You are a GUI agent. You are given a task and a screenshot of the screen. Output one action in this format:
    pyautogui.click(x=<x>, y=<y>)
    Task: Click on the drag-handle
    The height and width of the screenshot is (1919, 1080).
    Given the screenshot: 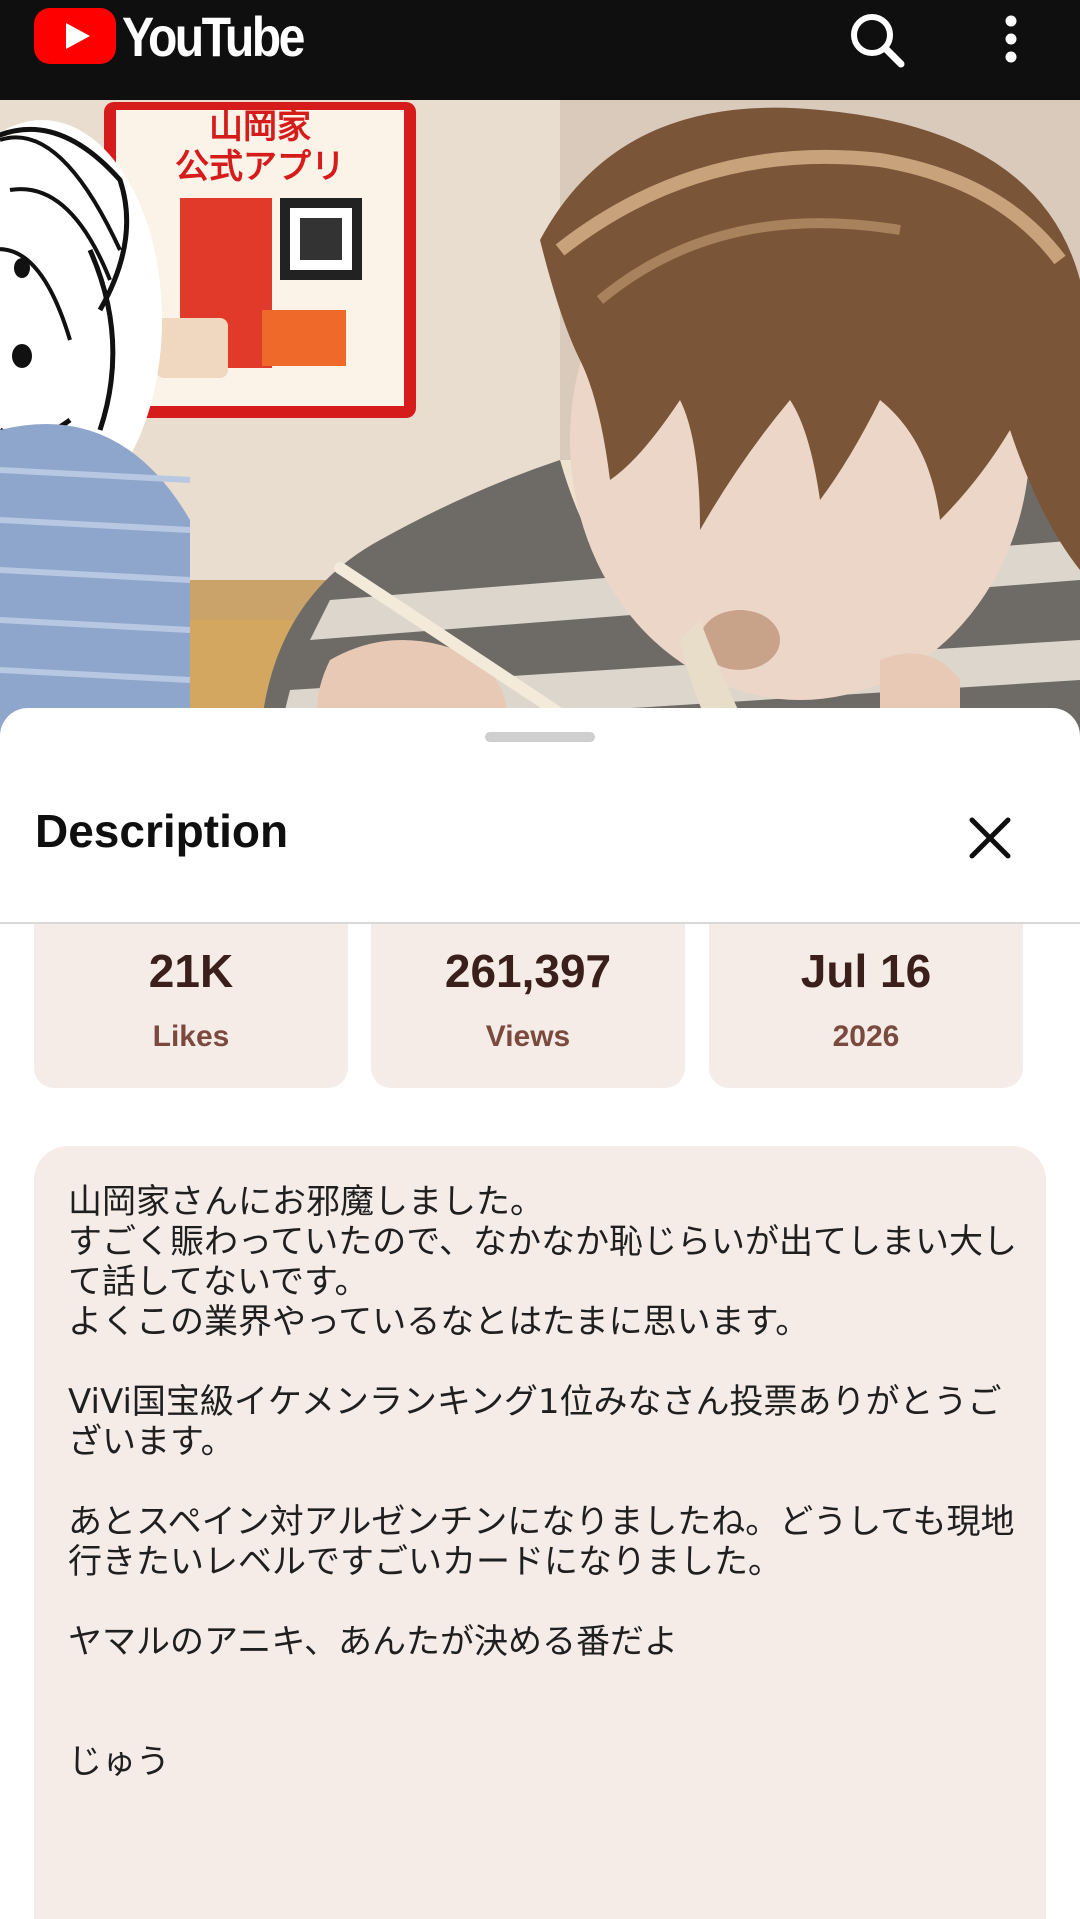 What is the action you would take?
    pyautogui.click(x=540, y=737)
    